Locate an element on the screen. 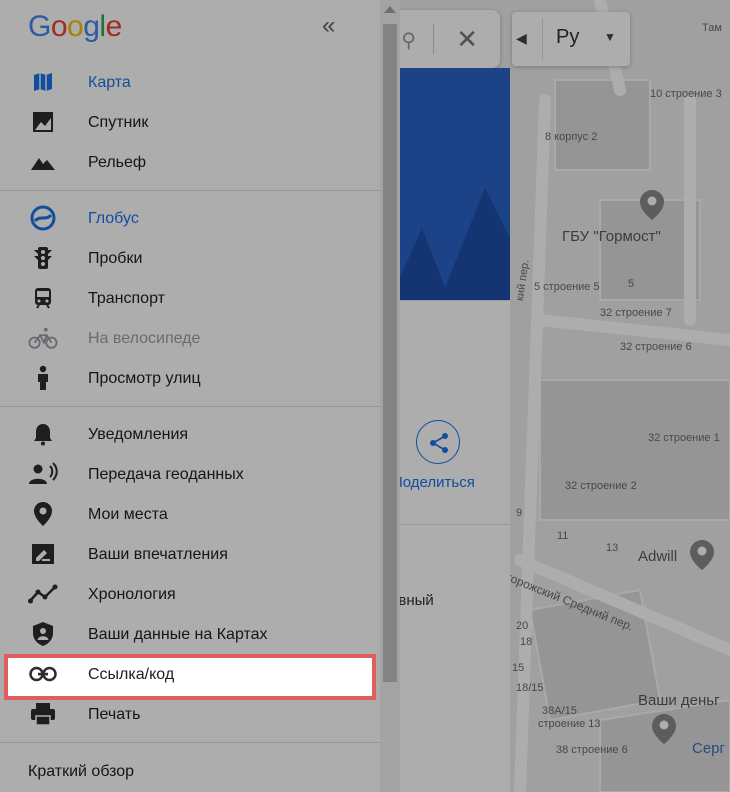 The image size is (730, 792). menu-item-location-sharing: Передача геоданных is located at coordinates (190, 474).